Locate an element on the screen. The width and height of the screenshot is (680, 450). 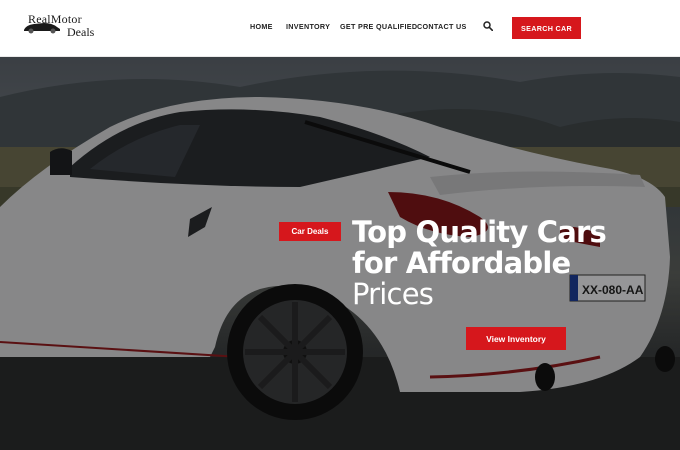
search-icon is located at coordinates (488, 26).